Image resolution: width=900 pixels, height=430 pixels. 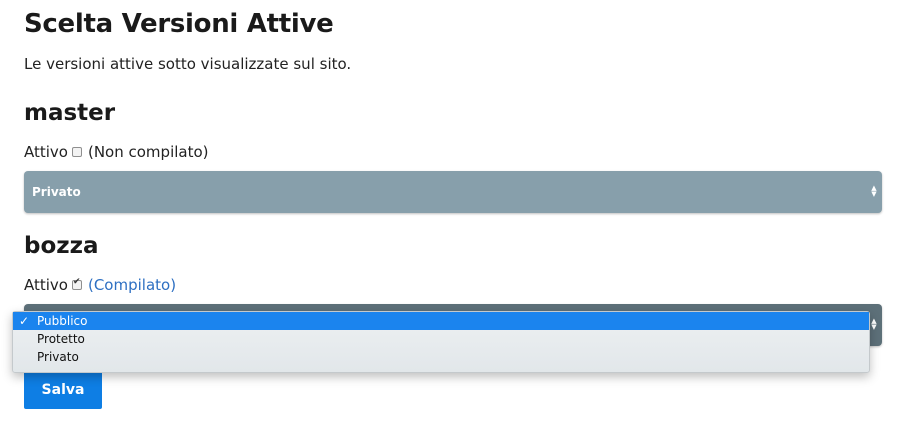 I want to click on dropdown-option-privato: Privato, so click(x=441, y=357).